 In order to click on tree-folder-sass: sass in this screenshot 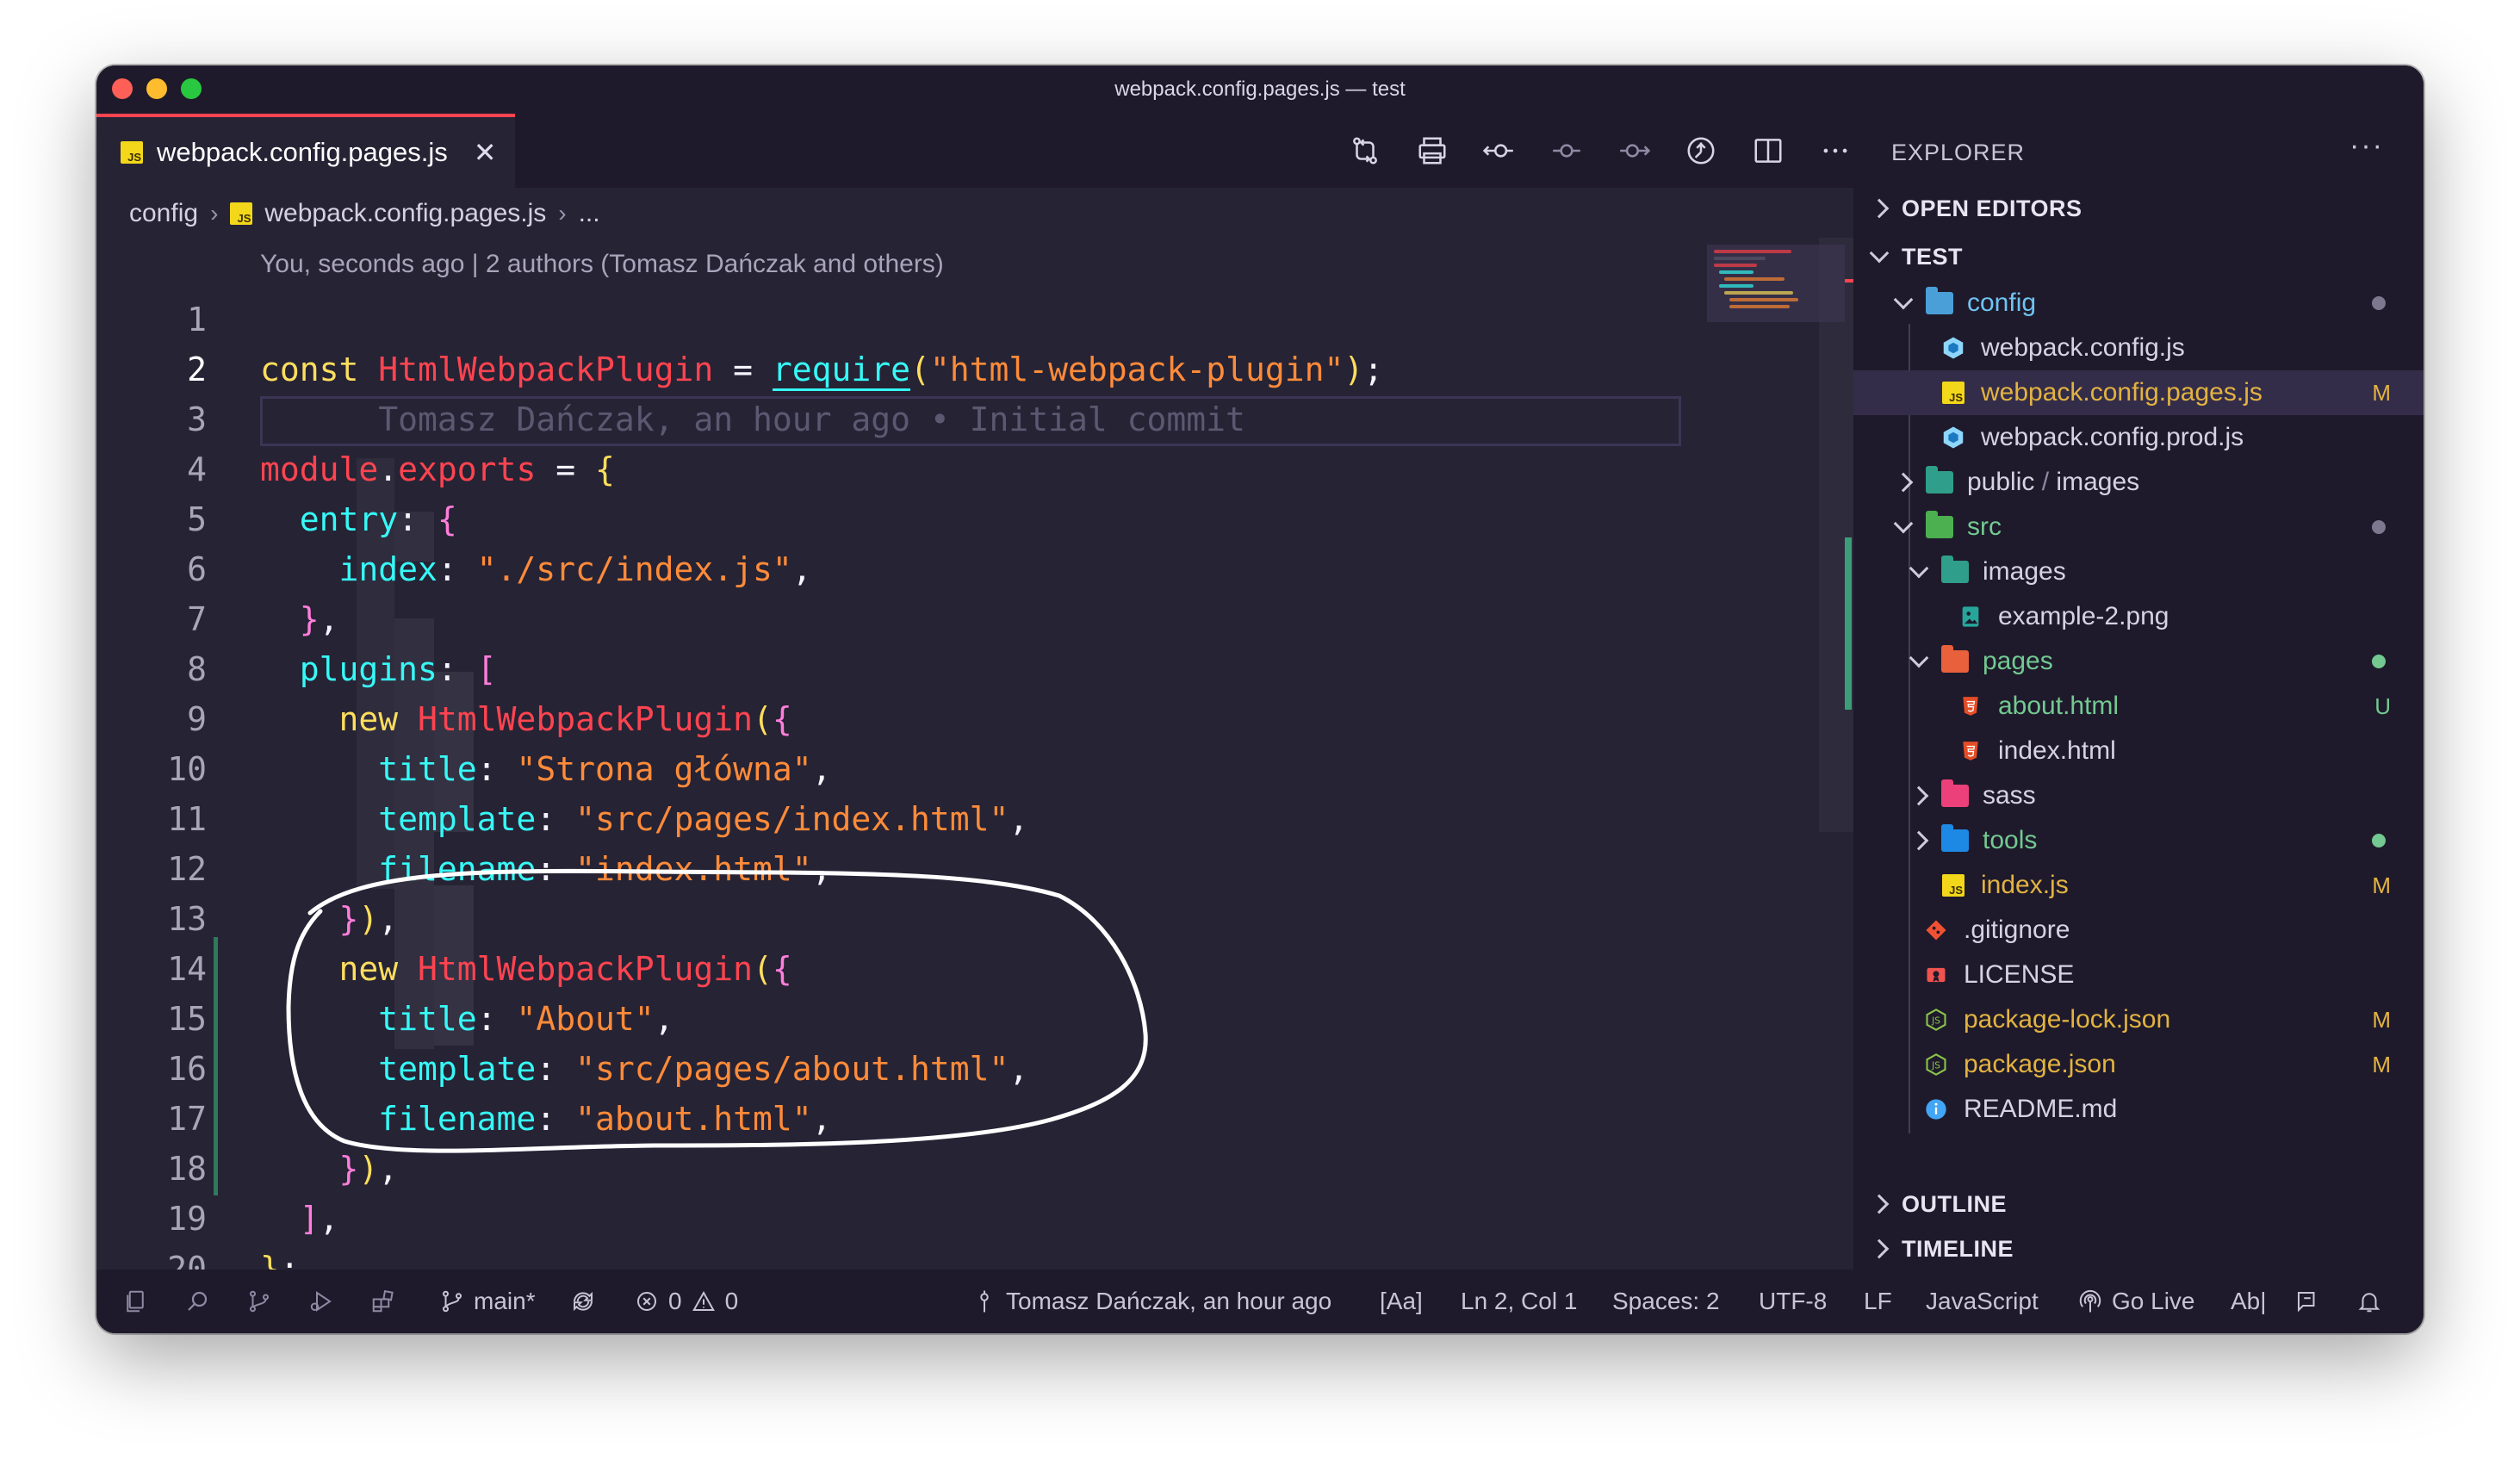, I will do `click(2139, 795)`.